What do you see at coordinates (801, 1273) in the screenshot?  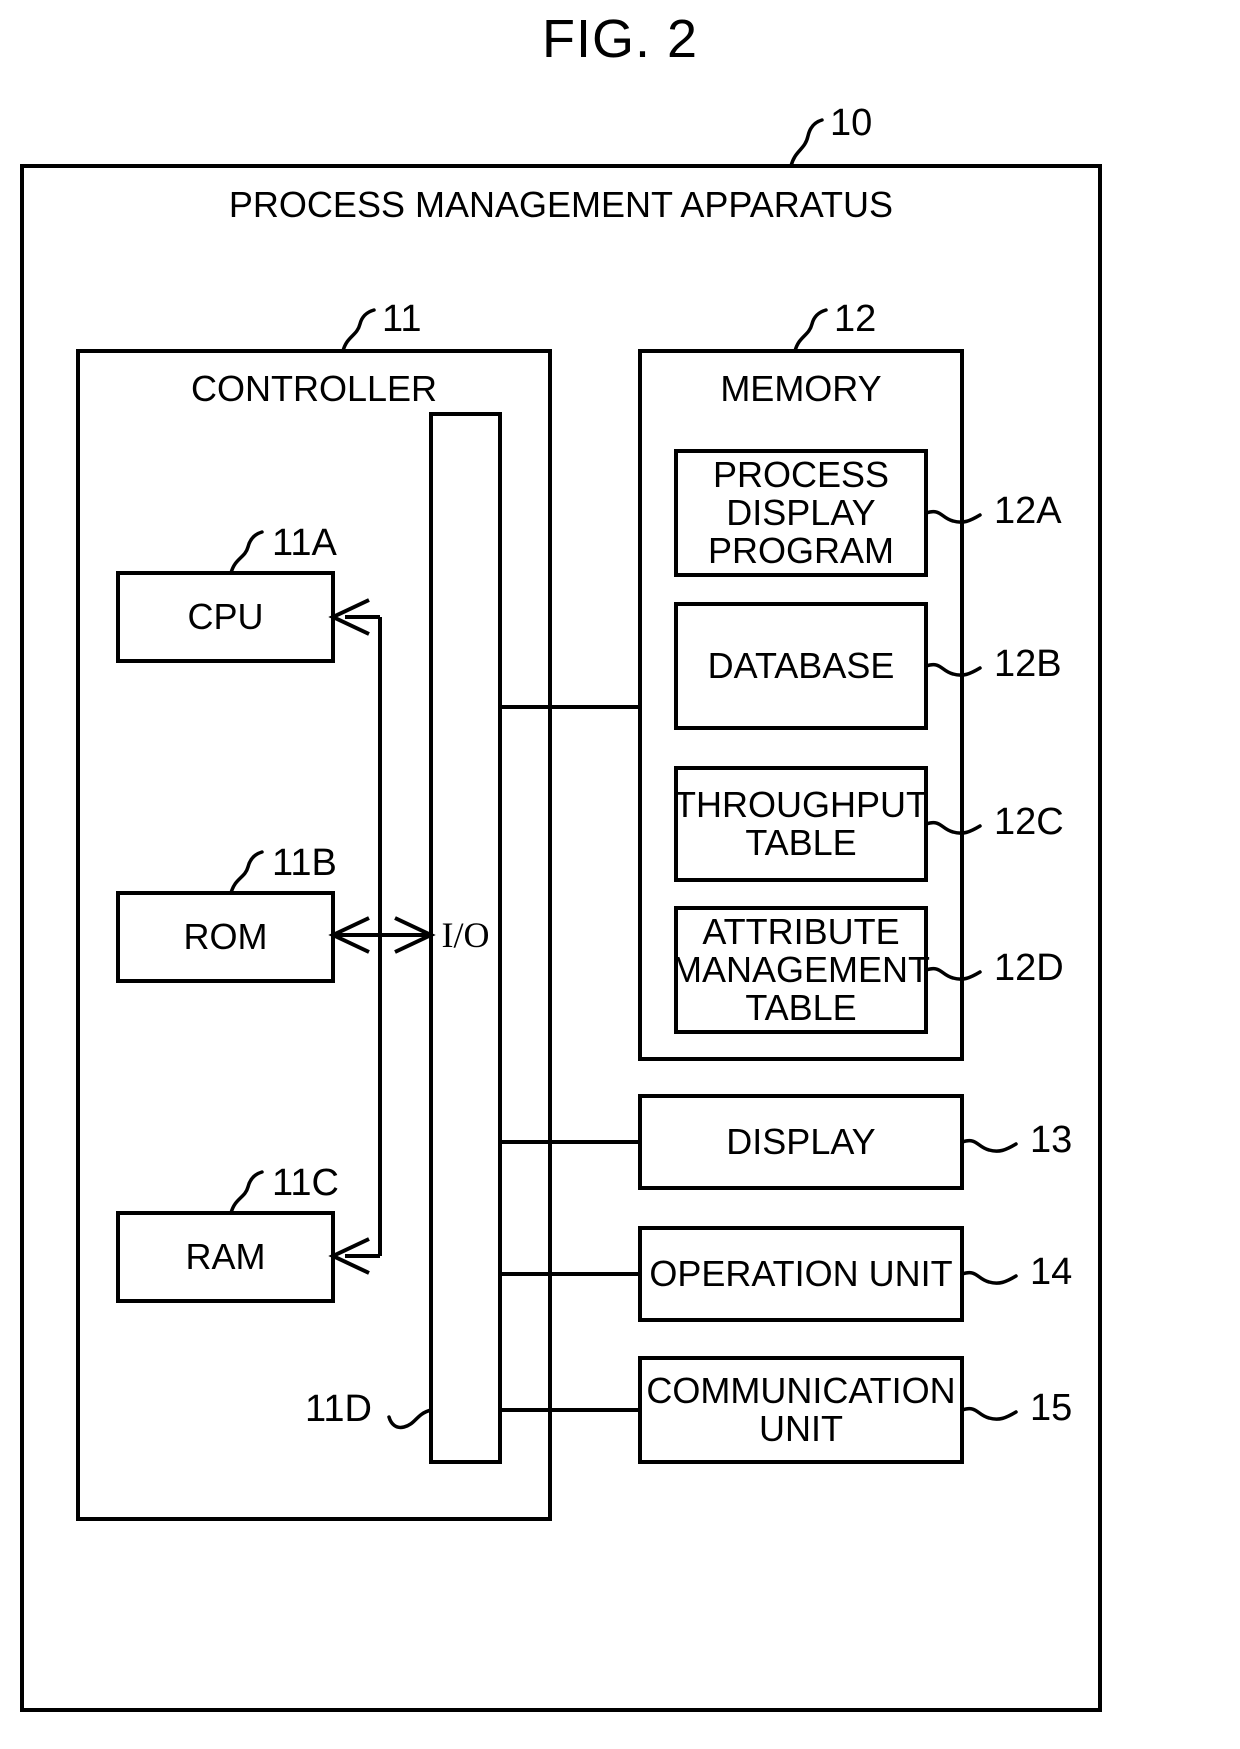 I see `operation-unit-label: OPERATION UNIT` at bounding box center [801, 1273].